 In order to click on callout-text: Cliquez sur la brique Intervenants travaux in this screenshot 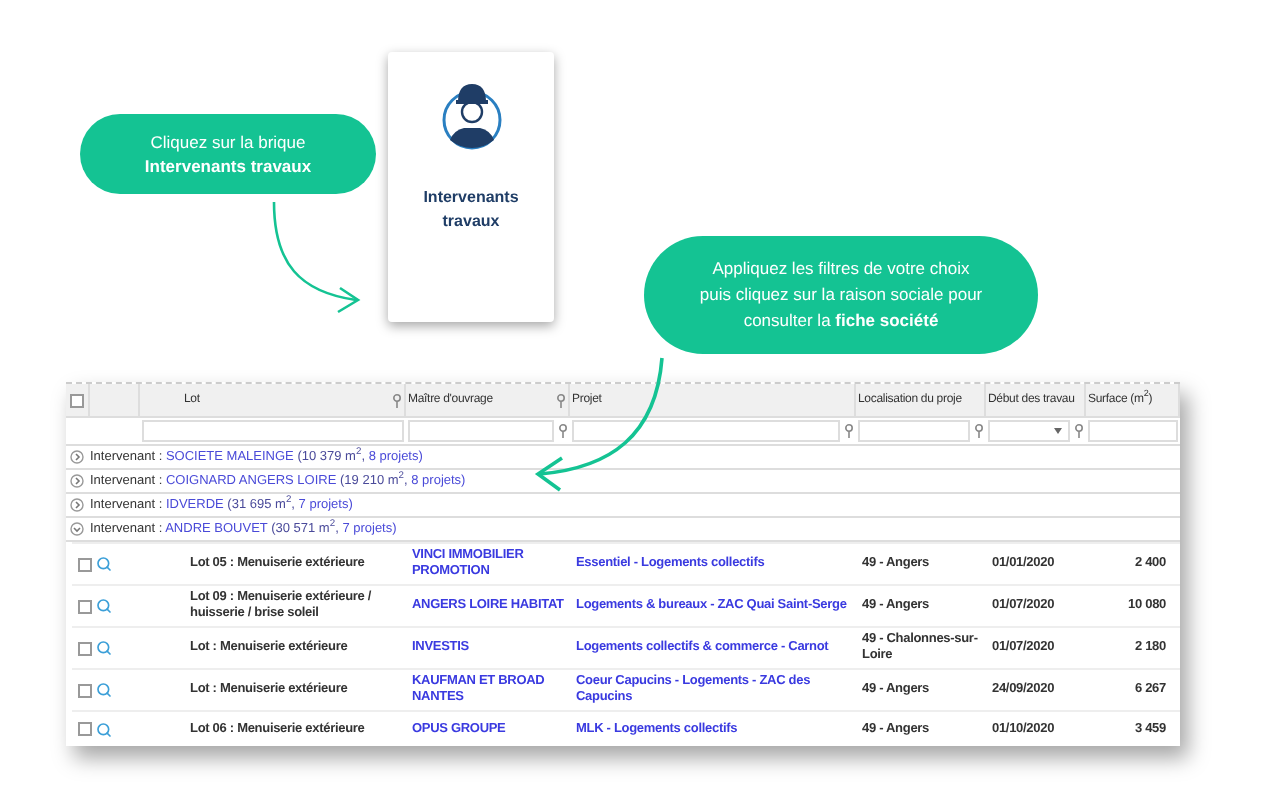, I will do `click(228, 154)`.